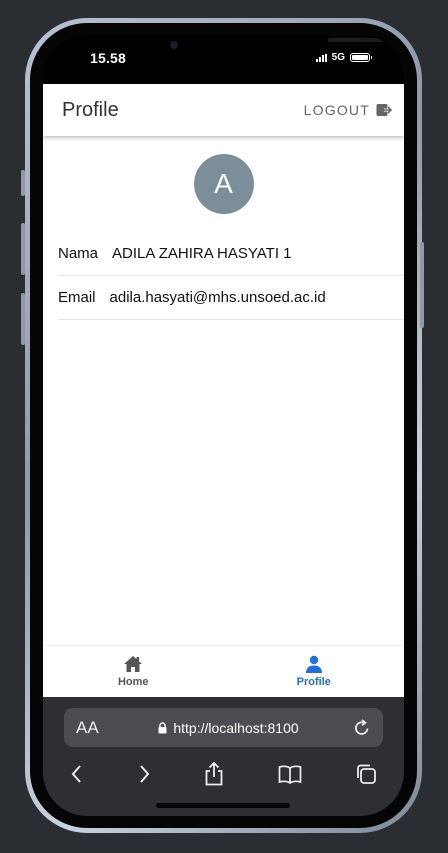  I want to click on notch, so click(283, 47).